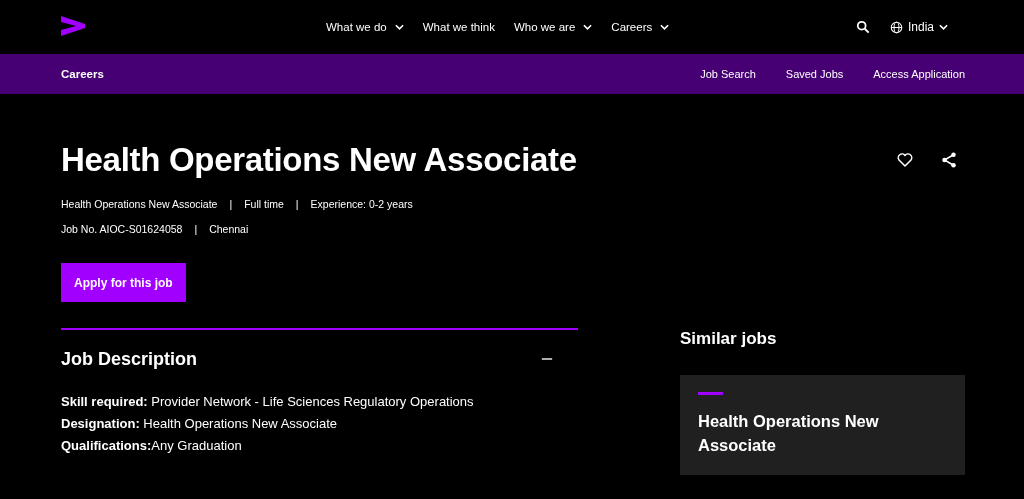 The height and width of the screenshot is (499, 1024). What do you see at coordinates (729, 339) in the screenshot?
I see `section-heading: Similar jobs` at bounding box center [729, 339].